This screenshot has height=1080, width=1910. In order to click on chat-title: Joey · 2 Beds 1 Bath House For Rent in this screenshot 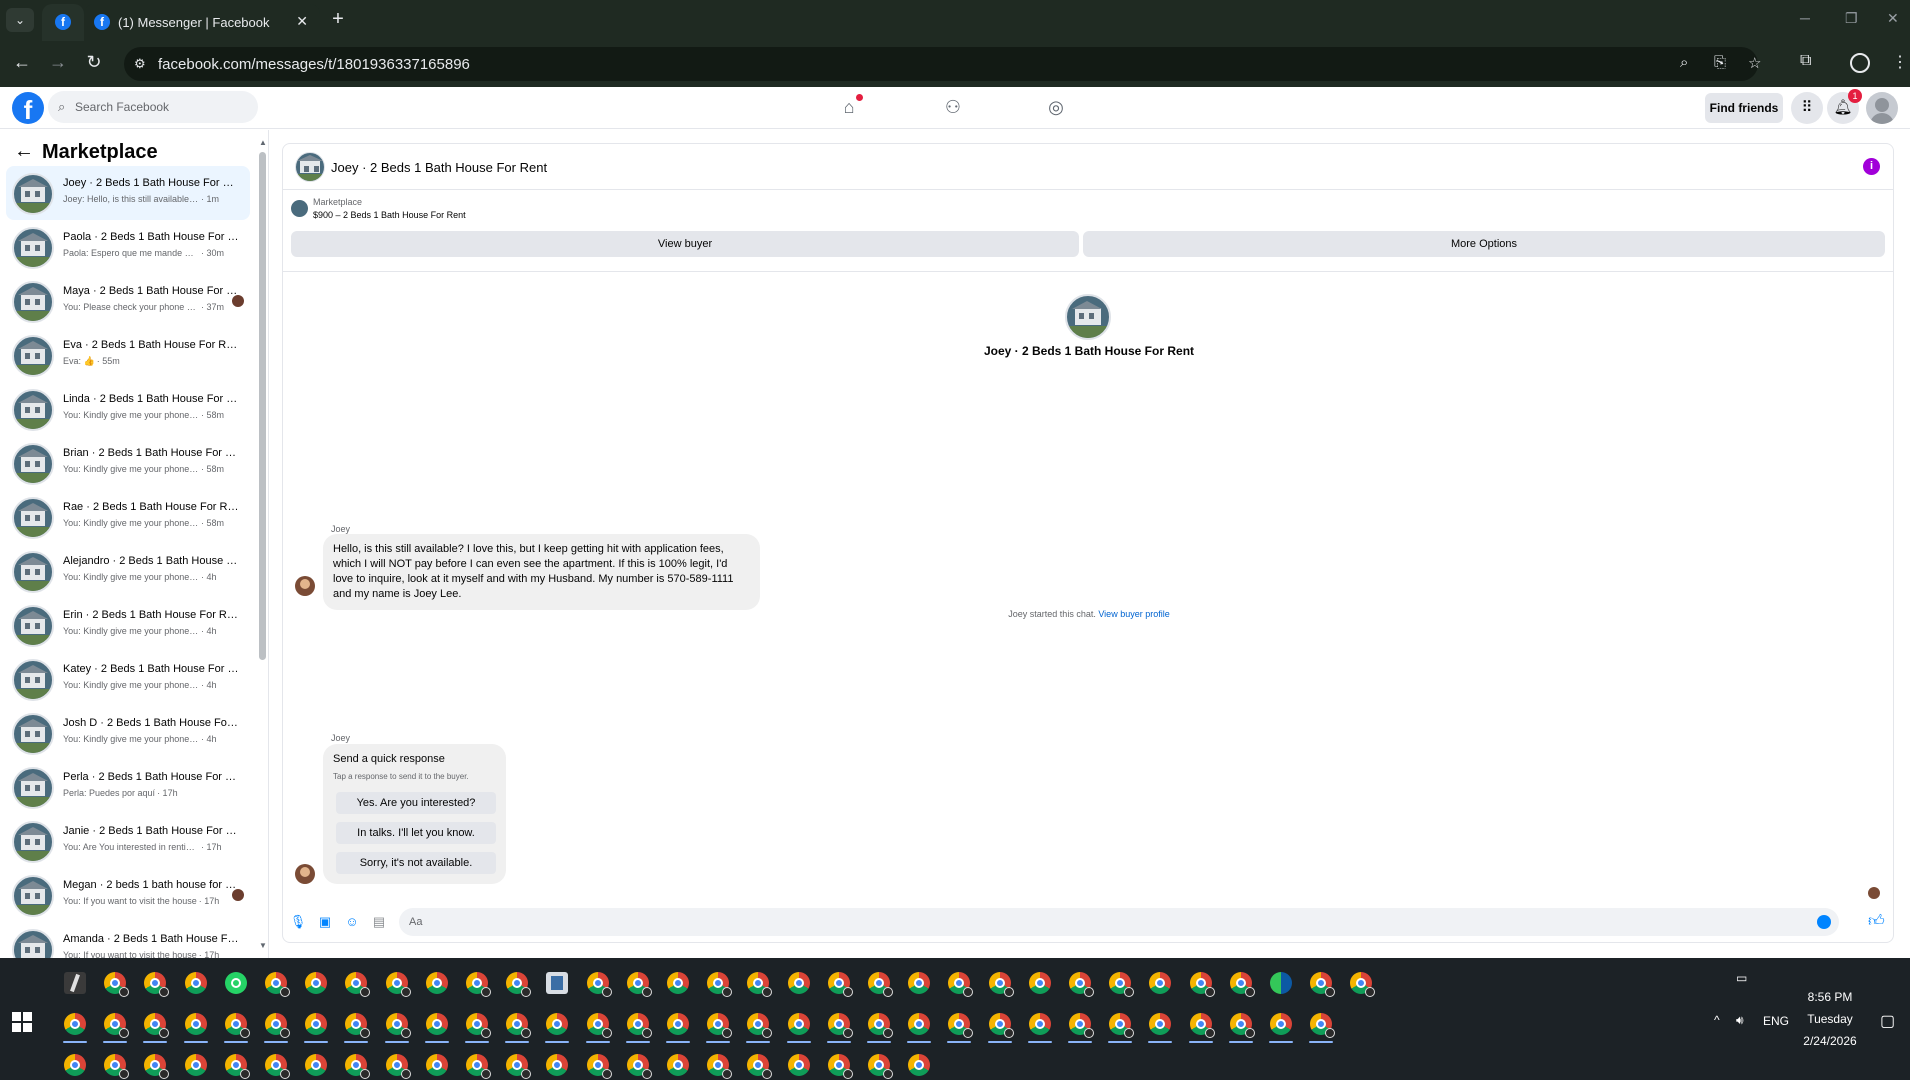, I will do `click(439, 167)`.